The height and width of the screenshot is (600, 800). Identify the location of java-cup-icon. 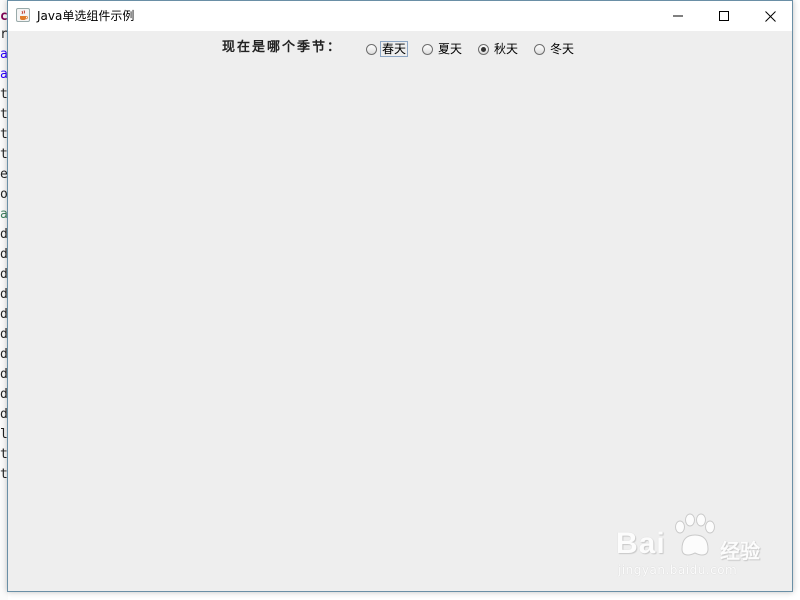
(23, 15).